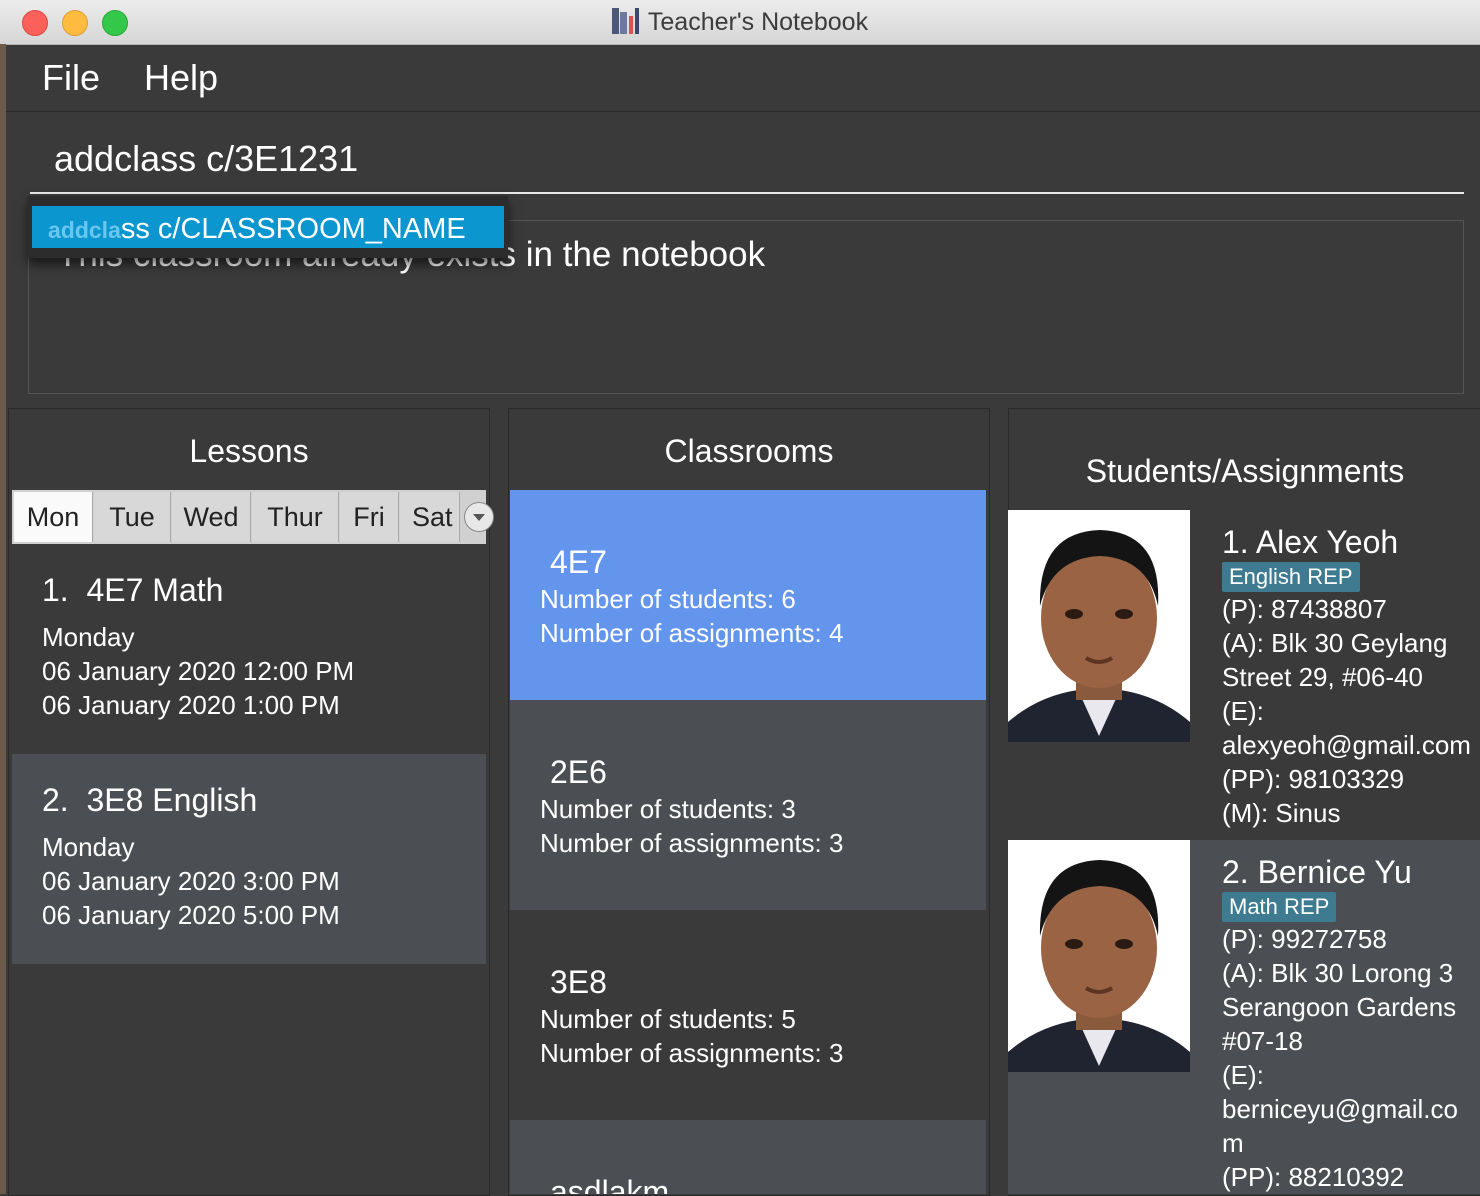 Image resolution: width=1480 pixels, height=1196 pixels. What do you see at coordinates (1291, 577) in the screenshot?
I see `student-tag: English REP` at bounding box center [1291, 577].